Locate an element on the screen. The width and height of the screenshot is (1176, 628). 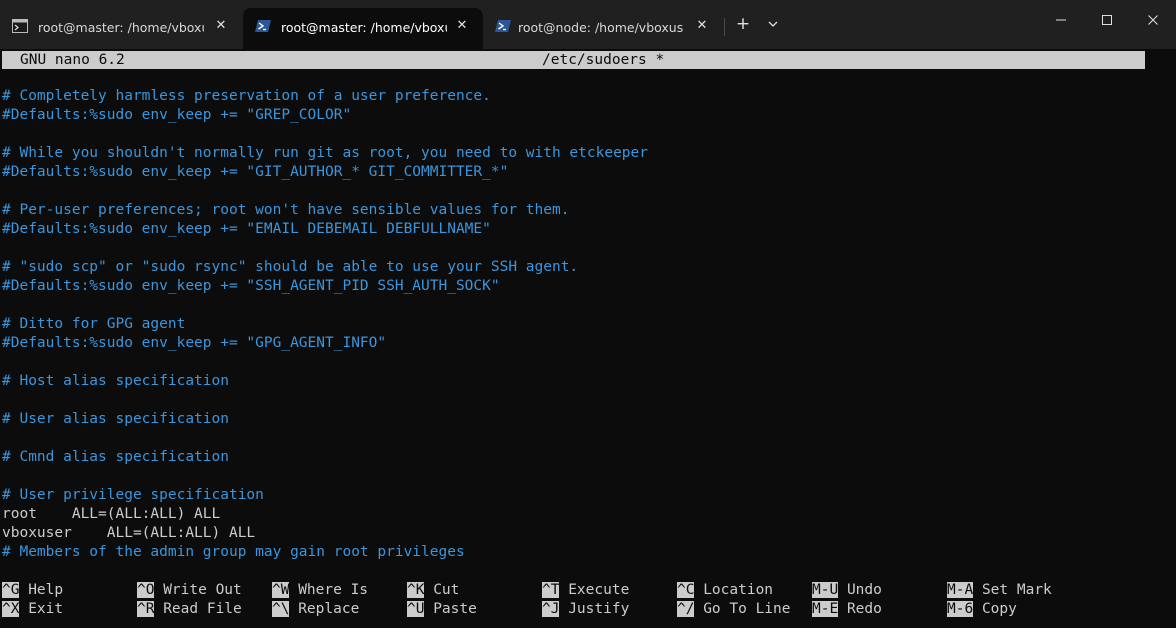
shortcut-label: Execute is located at coordinates (599, 590).